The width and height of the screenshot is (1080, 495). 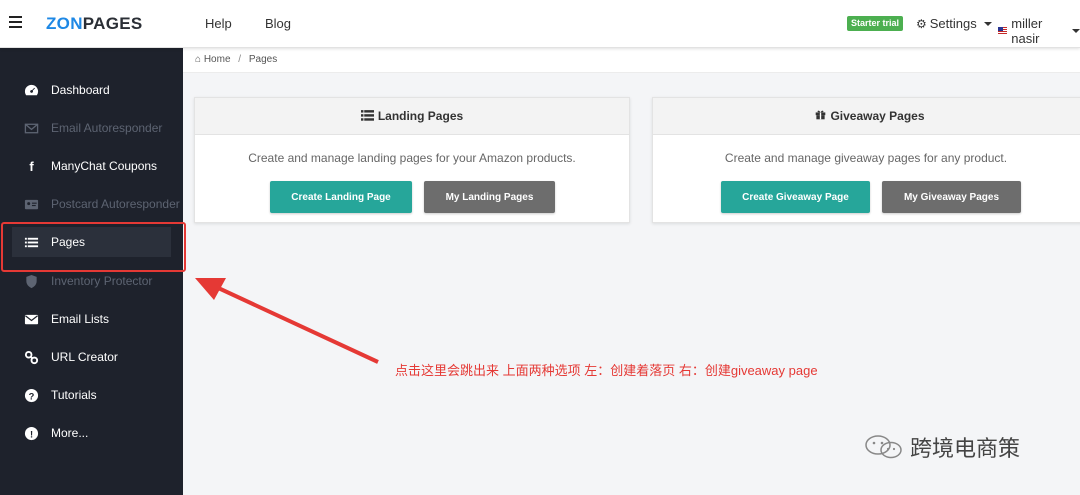 I want to click on annotation-arrow-icon, so click(x=287, y=321).